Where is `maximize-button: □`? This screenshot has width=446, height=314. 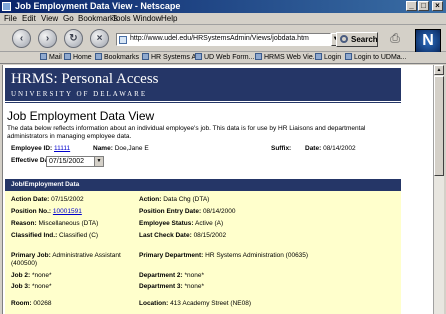
maximize-button: □ is located at coordinates (423, 6).